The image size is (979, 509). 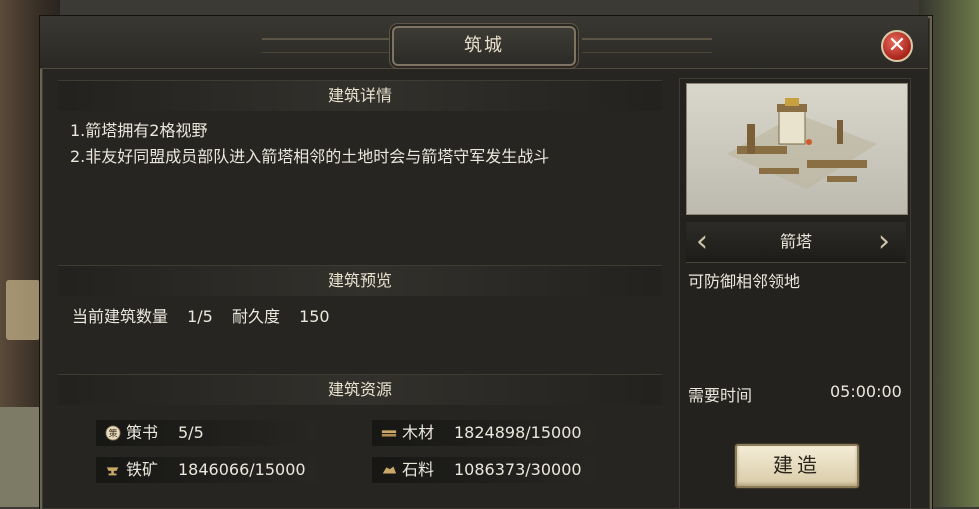 What do you see at coordinates (142, 469) in the screenshot?
I see `resource-label: 铁矿` at bounding box center [142, 469].